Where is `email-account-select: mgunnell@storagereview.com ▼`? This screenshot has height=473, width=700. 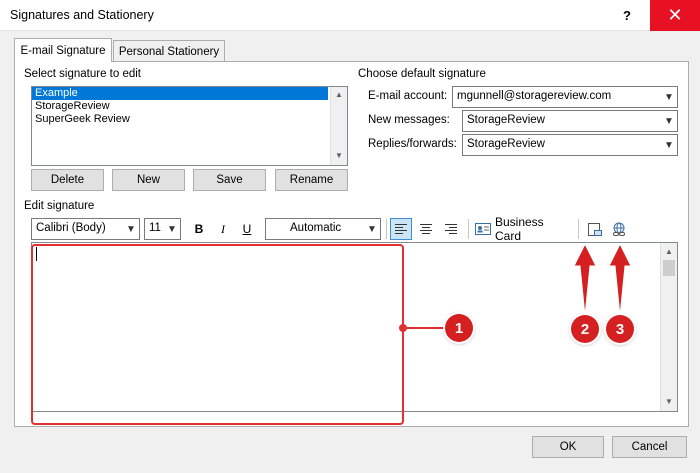
email-account-select: mgunnell@storagereview.com ▼ is located at coordinates (565, 97).